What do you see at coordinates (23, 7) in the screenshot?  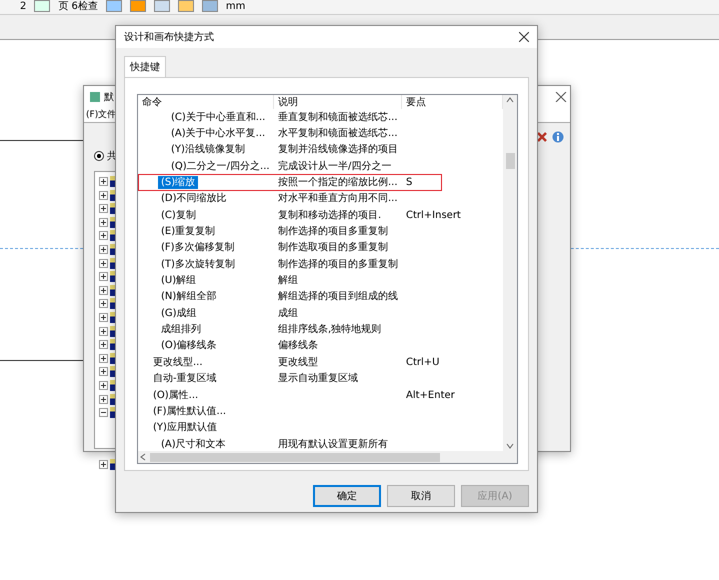 I see `page-count-value: 2` at bounding box center [23, 7].